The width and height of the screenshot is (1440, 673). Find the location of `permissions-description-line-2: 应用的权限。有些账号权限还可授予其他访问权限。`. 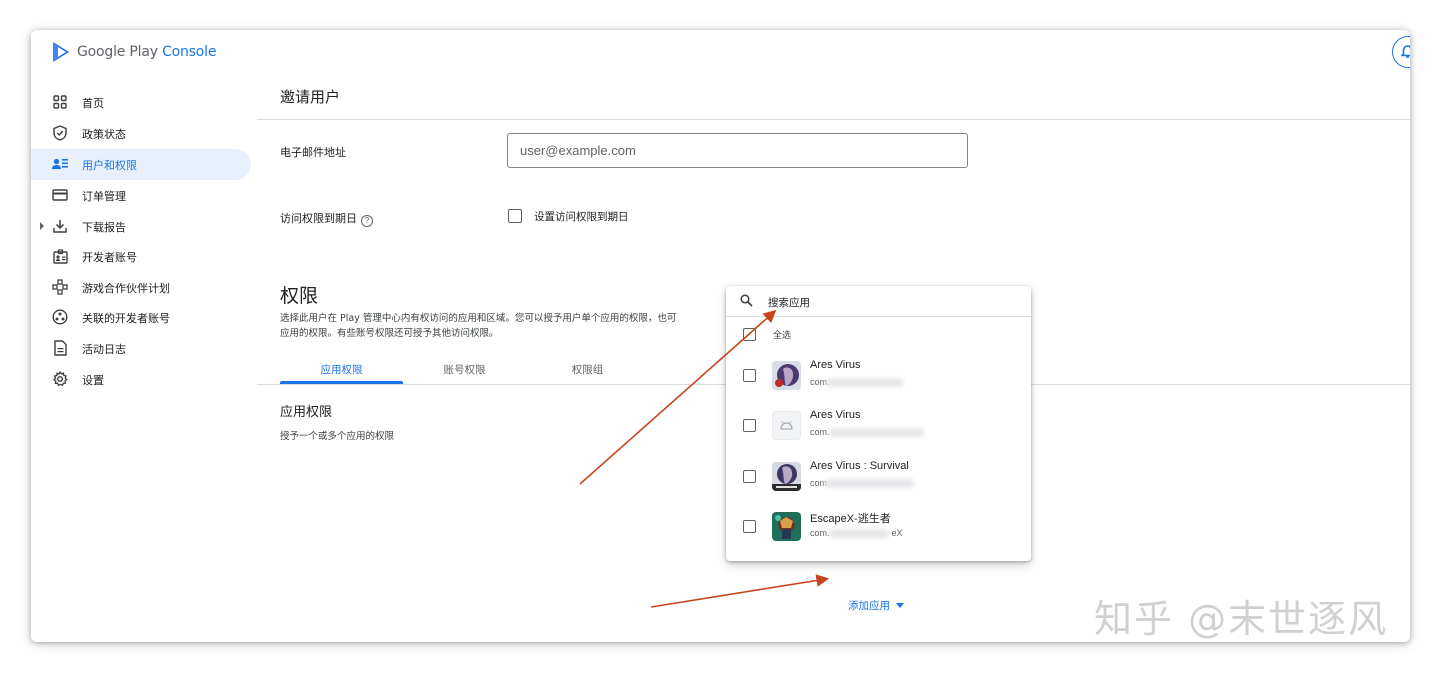

permissions-description-line-2: 应用的权限。有些账号权限还可授予其他访问权限。 is located at coordinates (389, 333).